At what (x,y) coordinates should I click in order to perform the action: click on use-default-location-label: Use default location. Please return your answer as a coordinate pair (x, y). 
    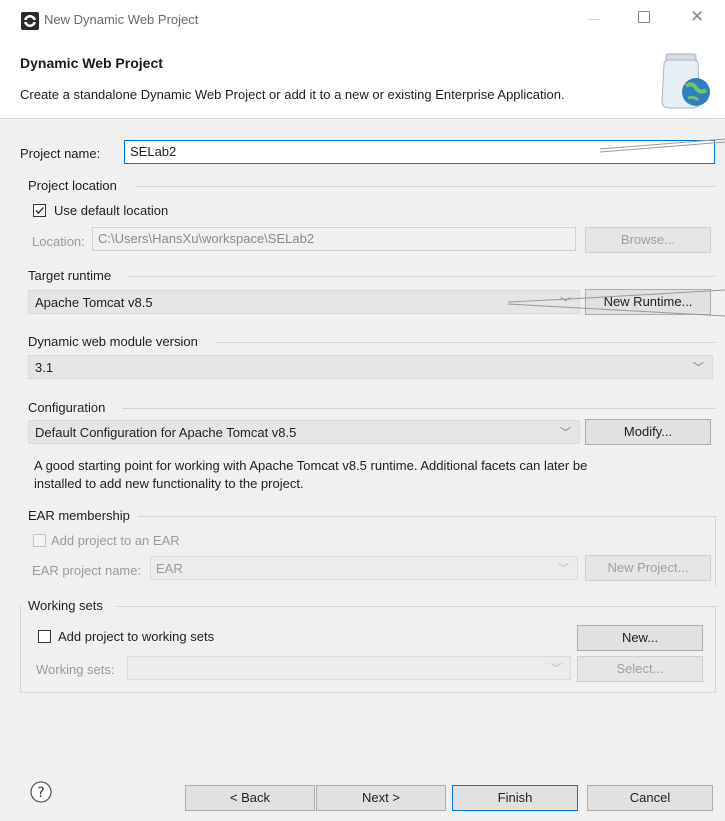
    Looking at the image, I should click on (111, 210).